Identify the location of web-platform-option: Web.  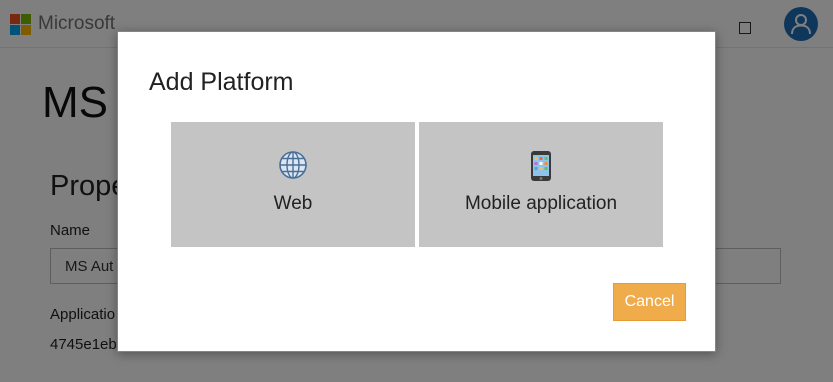
(293, 184).